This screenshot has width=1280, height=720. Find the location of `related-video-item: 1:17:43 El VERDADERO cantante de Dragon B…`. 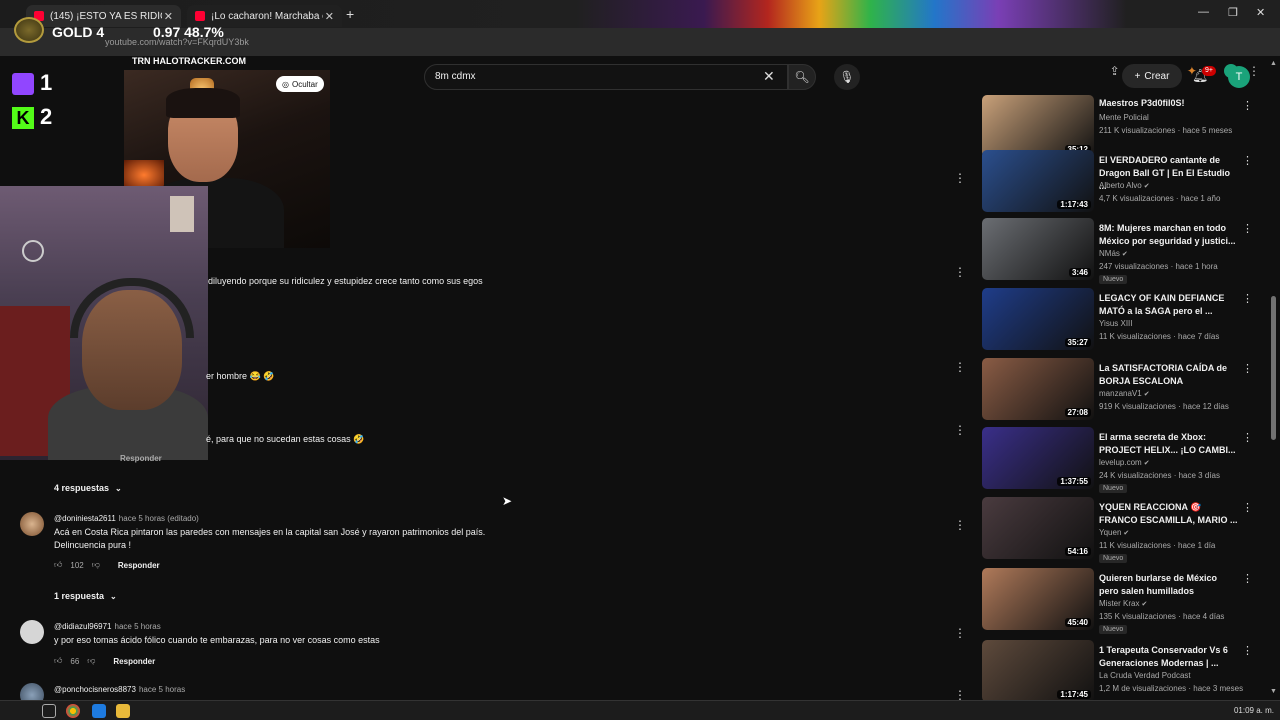

related-video-item: 1:17:43 El VERDADERO cantante de Dragon B… is located at coordinates (1124, 182).